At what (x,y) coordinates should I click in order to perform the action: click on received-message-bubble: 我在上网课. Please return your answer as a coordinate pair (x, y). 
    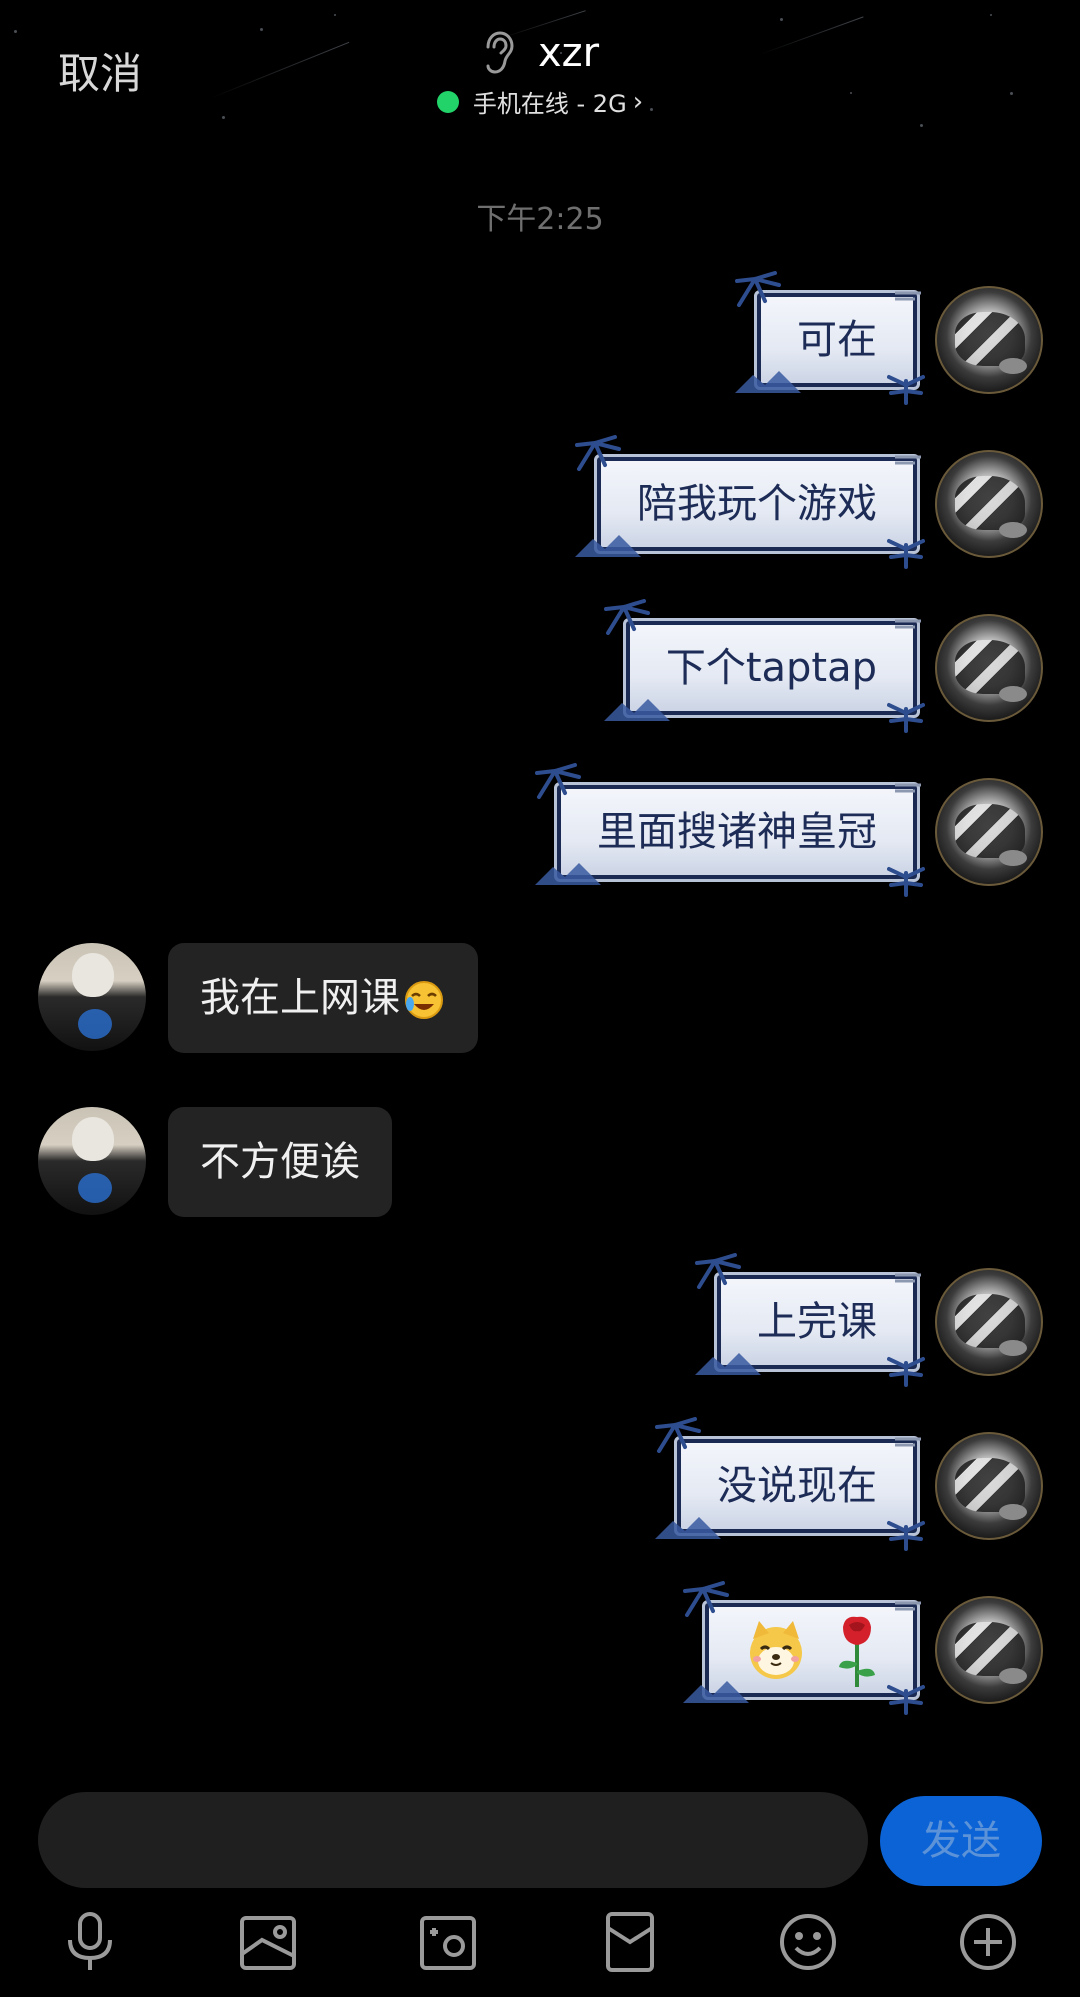
    Looking at the image, I should click on (323, 998).